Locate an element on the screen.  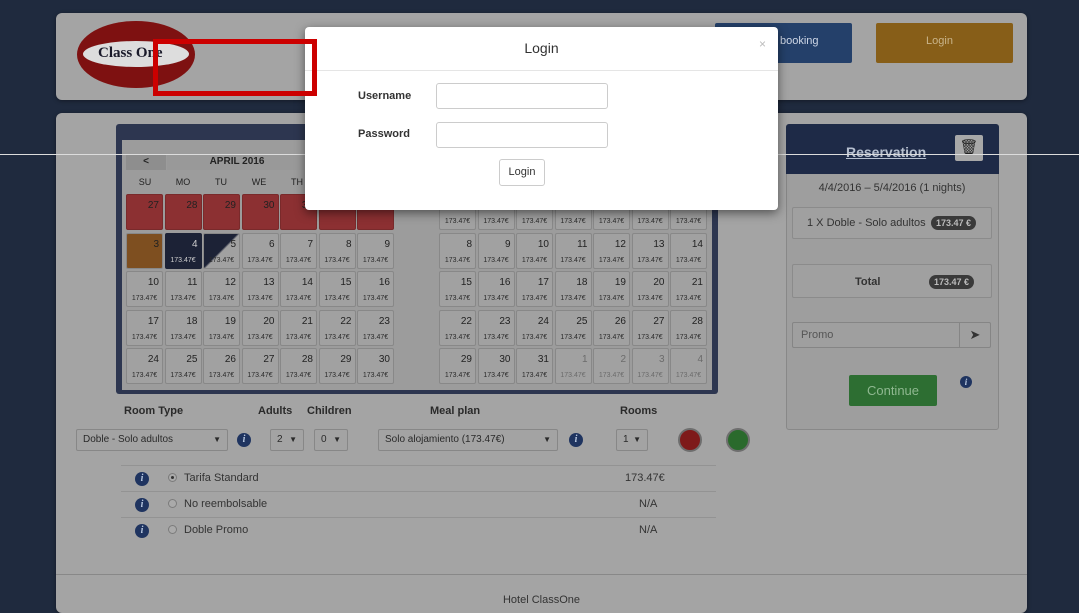
day-number: 23 is located at coordinates (384, 321).